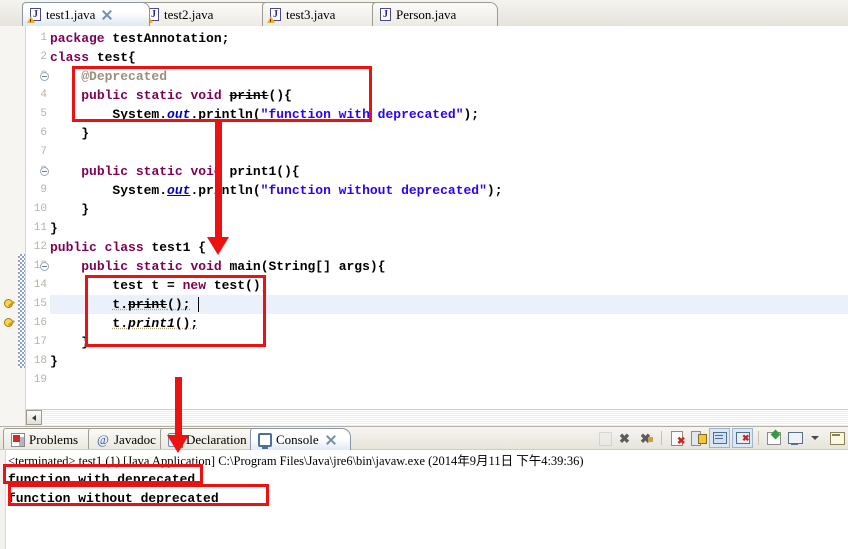 The width and height of the screenshot is (848, 549). What do you see at coordinates (40, 323) in the screenshot?
I see `line-number: 16` at bounding box center [40, 323].